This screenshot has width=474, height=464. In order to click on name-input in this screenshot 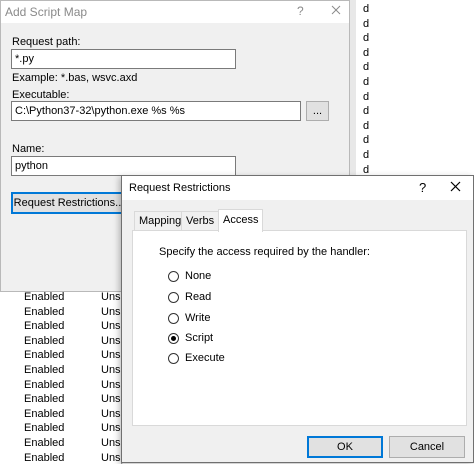, I will do `click(123, 166)`.